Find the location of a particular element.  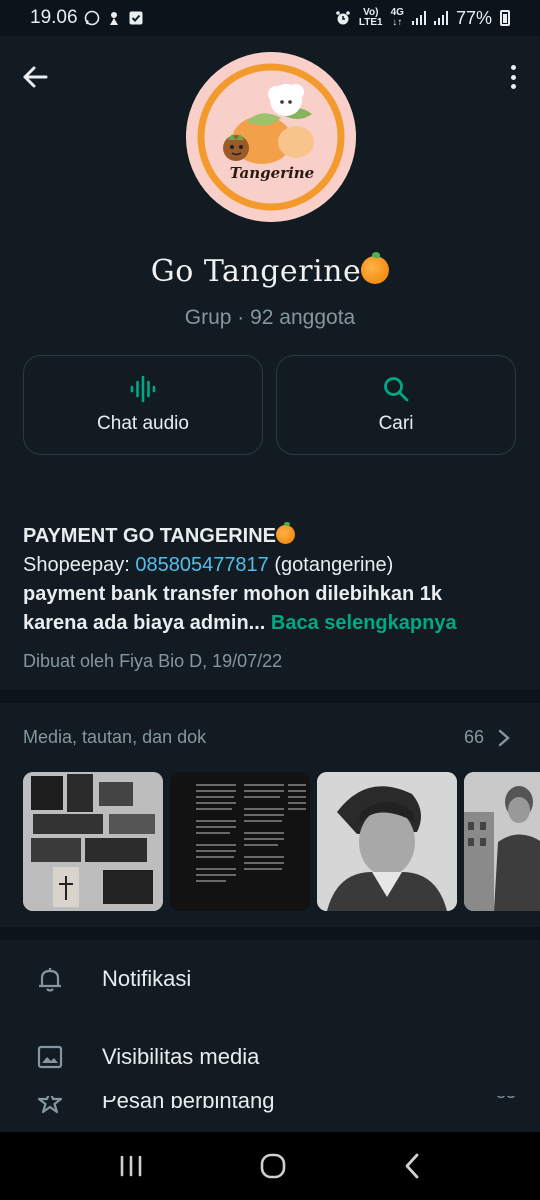

starred-messages-row: Pesan berbintang 83 is located at coordinates (270, 1114).